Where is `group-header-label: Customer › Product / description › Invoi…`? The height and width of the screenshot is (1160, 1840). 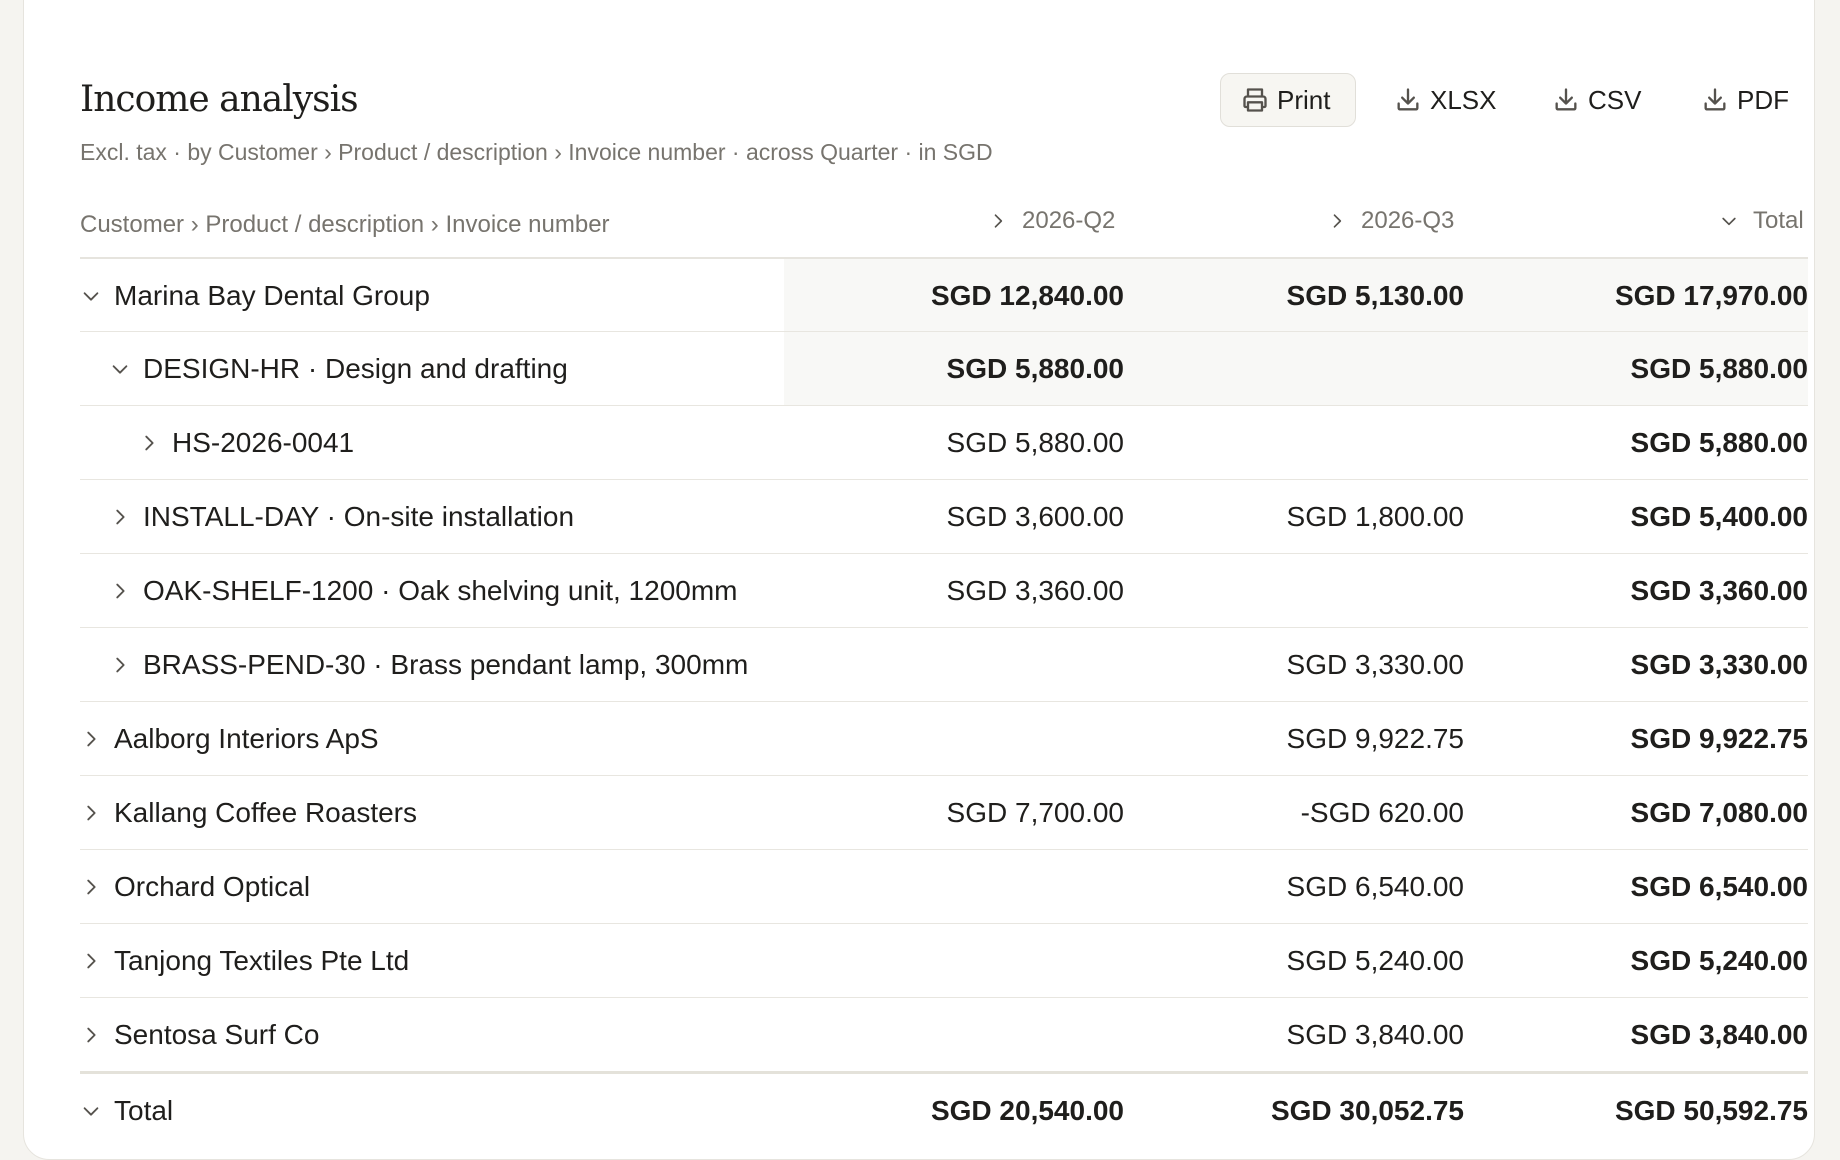 group-header-label: Customer › Product / description › Invoi… is located at coordinates (345, 224).